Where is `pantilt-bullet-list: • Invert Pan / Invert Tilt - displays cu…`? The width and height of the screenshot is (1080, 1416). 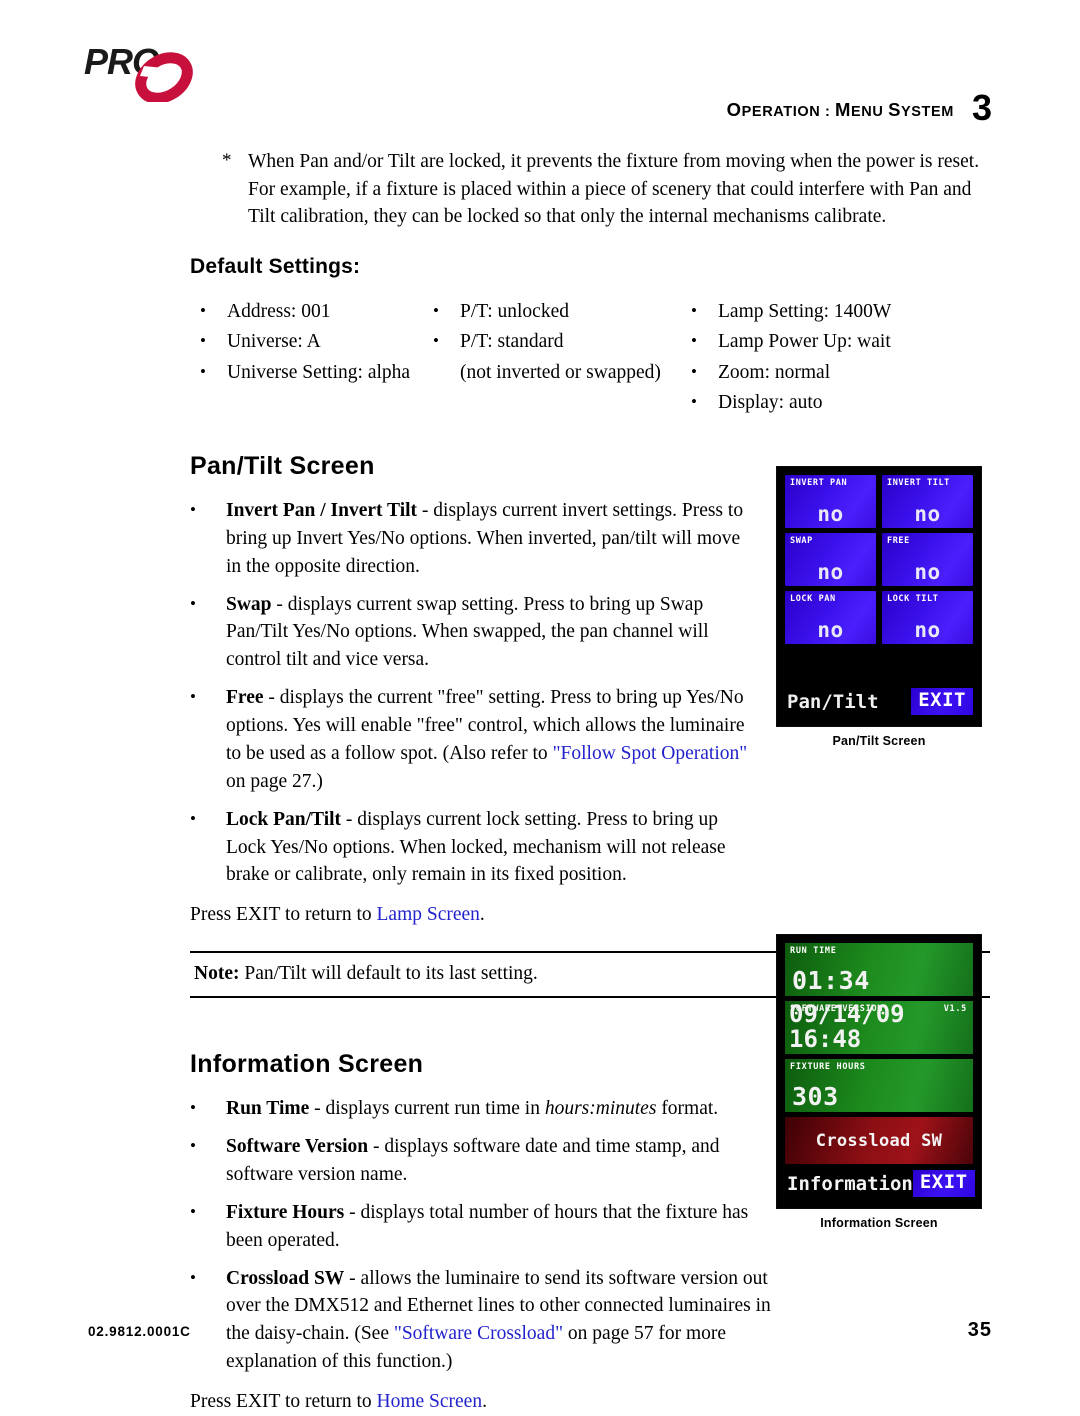
pantilt-bullet-list: • Invert Pan / Invert Tilt - displays cu… is located at coordinates (470, 693).